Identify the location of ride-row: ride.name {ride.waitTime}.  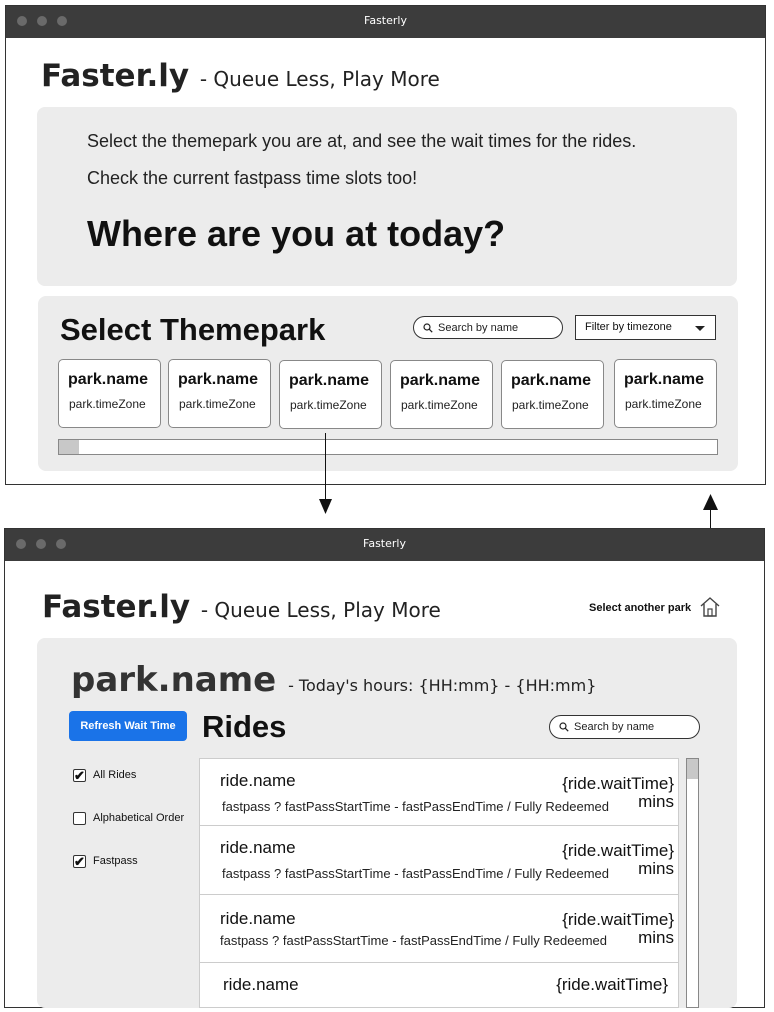
(439, 985).